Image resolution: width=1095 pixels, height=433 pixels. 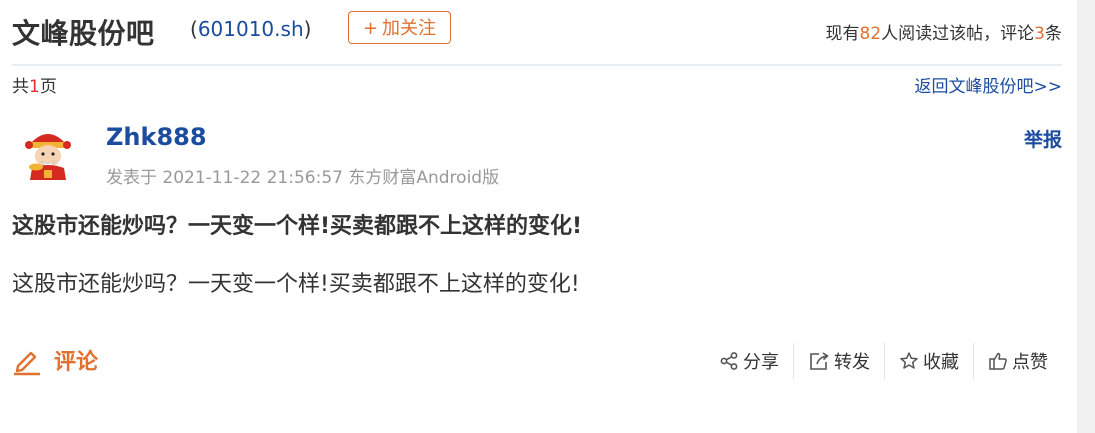 What do you see at coordinates (370, 28) in the screenshot?
I see `plus-icon: +` at bounding box center [370, 28].